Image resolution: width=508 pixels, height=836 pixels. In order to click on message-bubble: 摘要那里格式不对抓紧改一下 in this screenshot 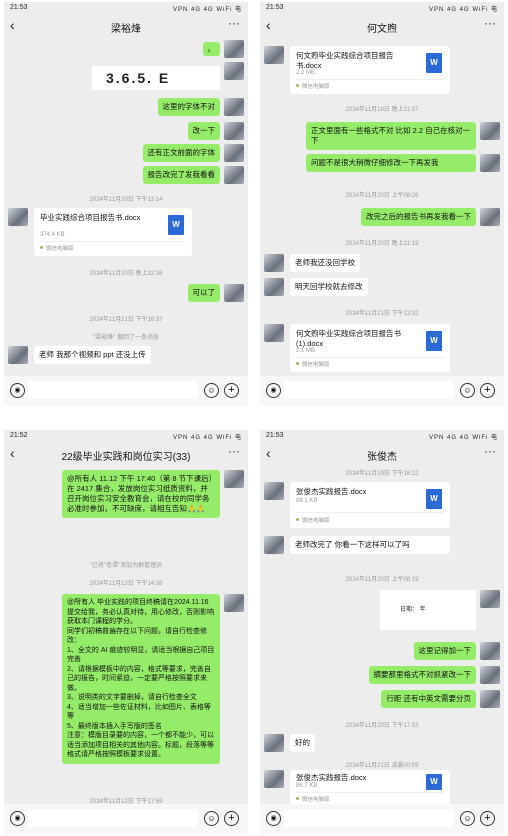, I will do `click(422, 675)`.